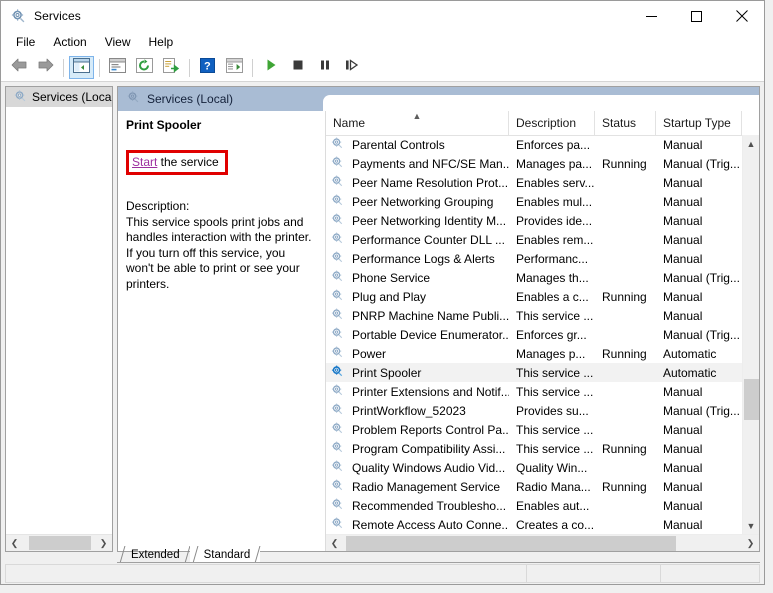  Describe the element at coordinates (351, 67) in the screenshot. I see `restart-service-button` at that location.